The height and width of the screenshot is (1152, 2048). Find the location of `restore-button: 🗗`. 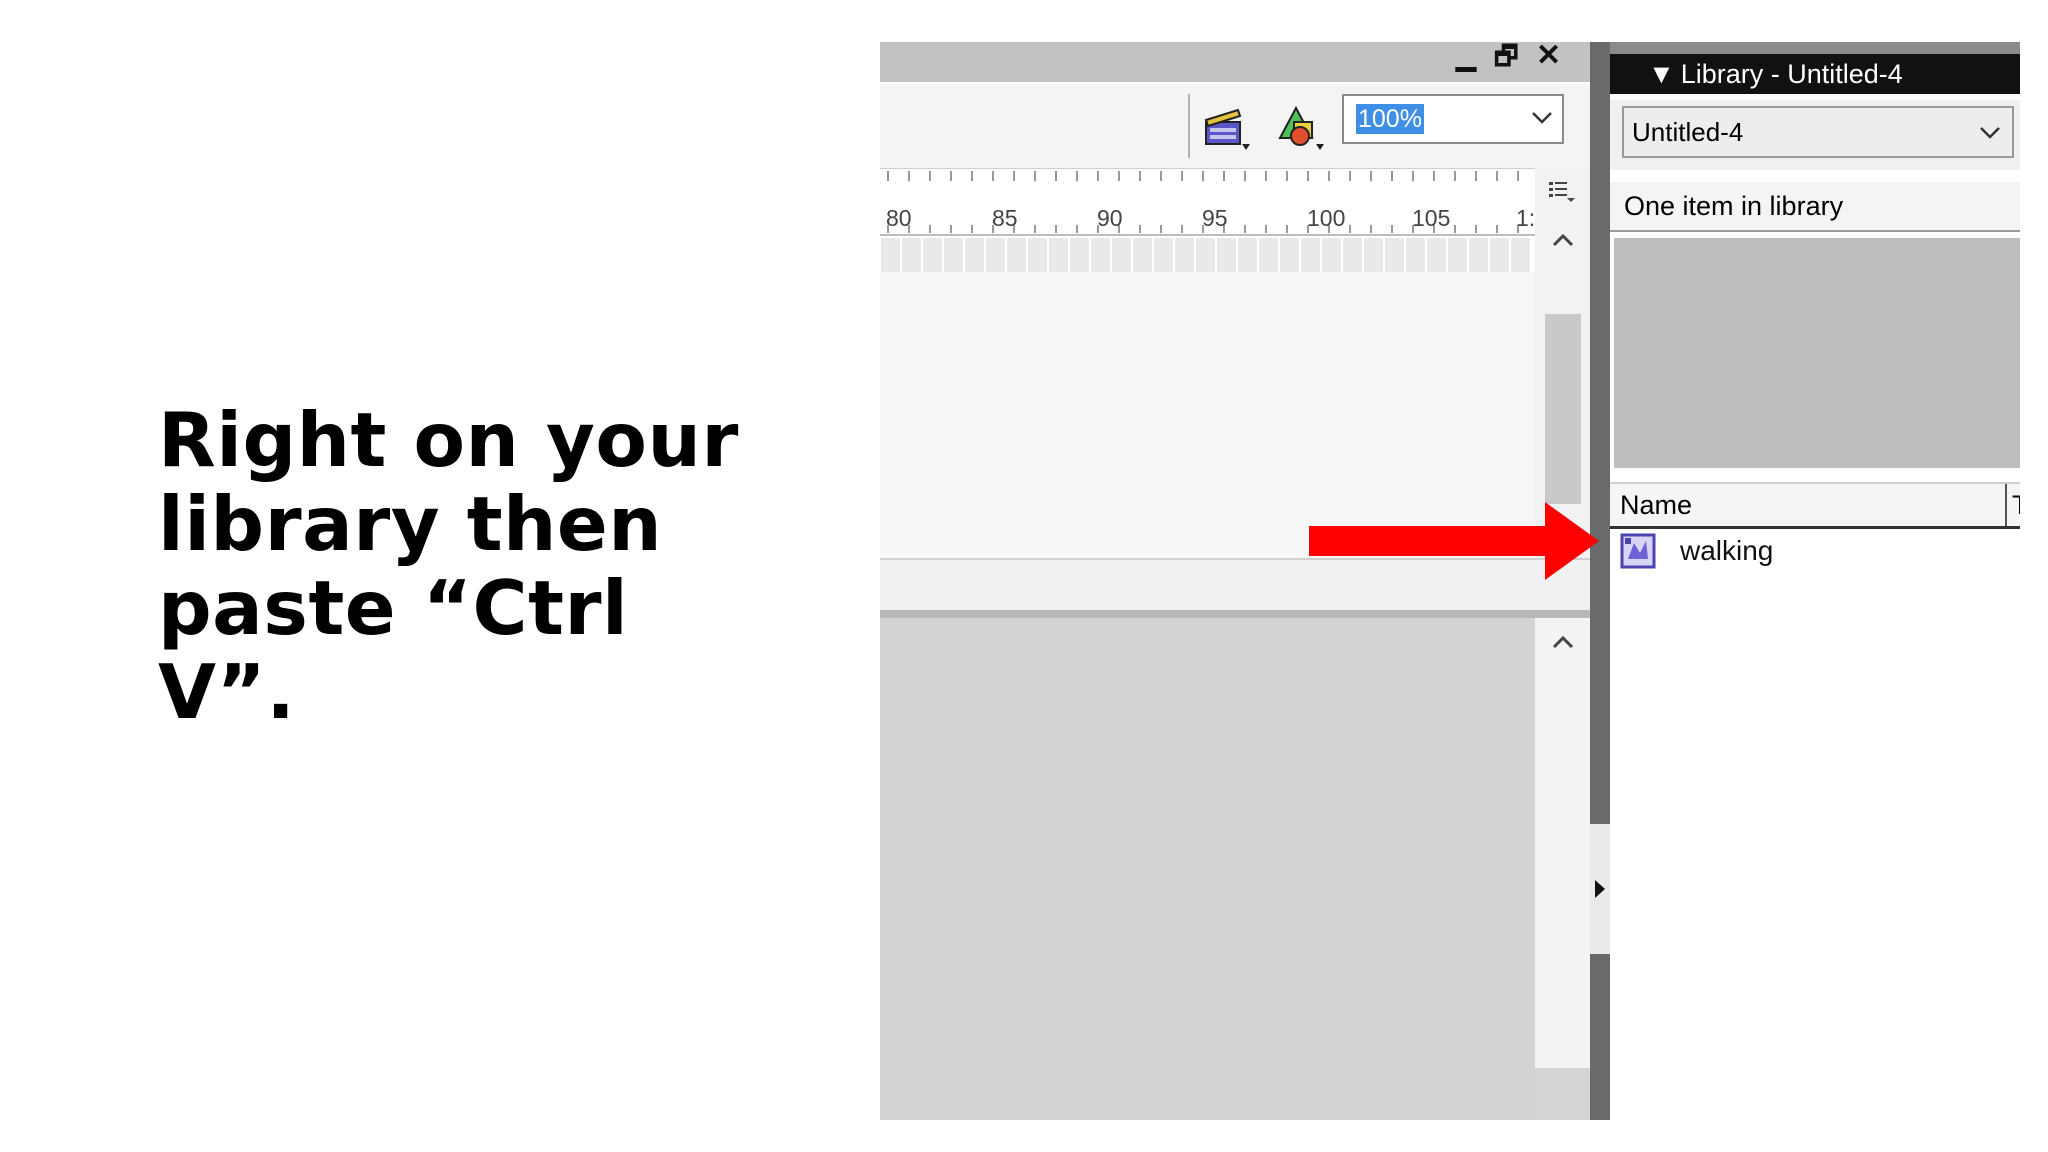

restore-button: 🗗 is located at coordinates (1506, 56).